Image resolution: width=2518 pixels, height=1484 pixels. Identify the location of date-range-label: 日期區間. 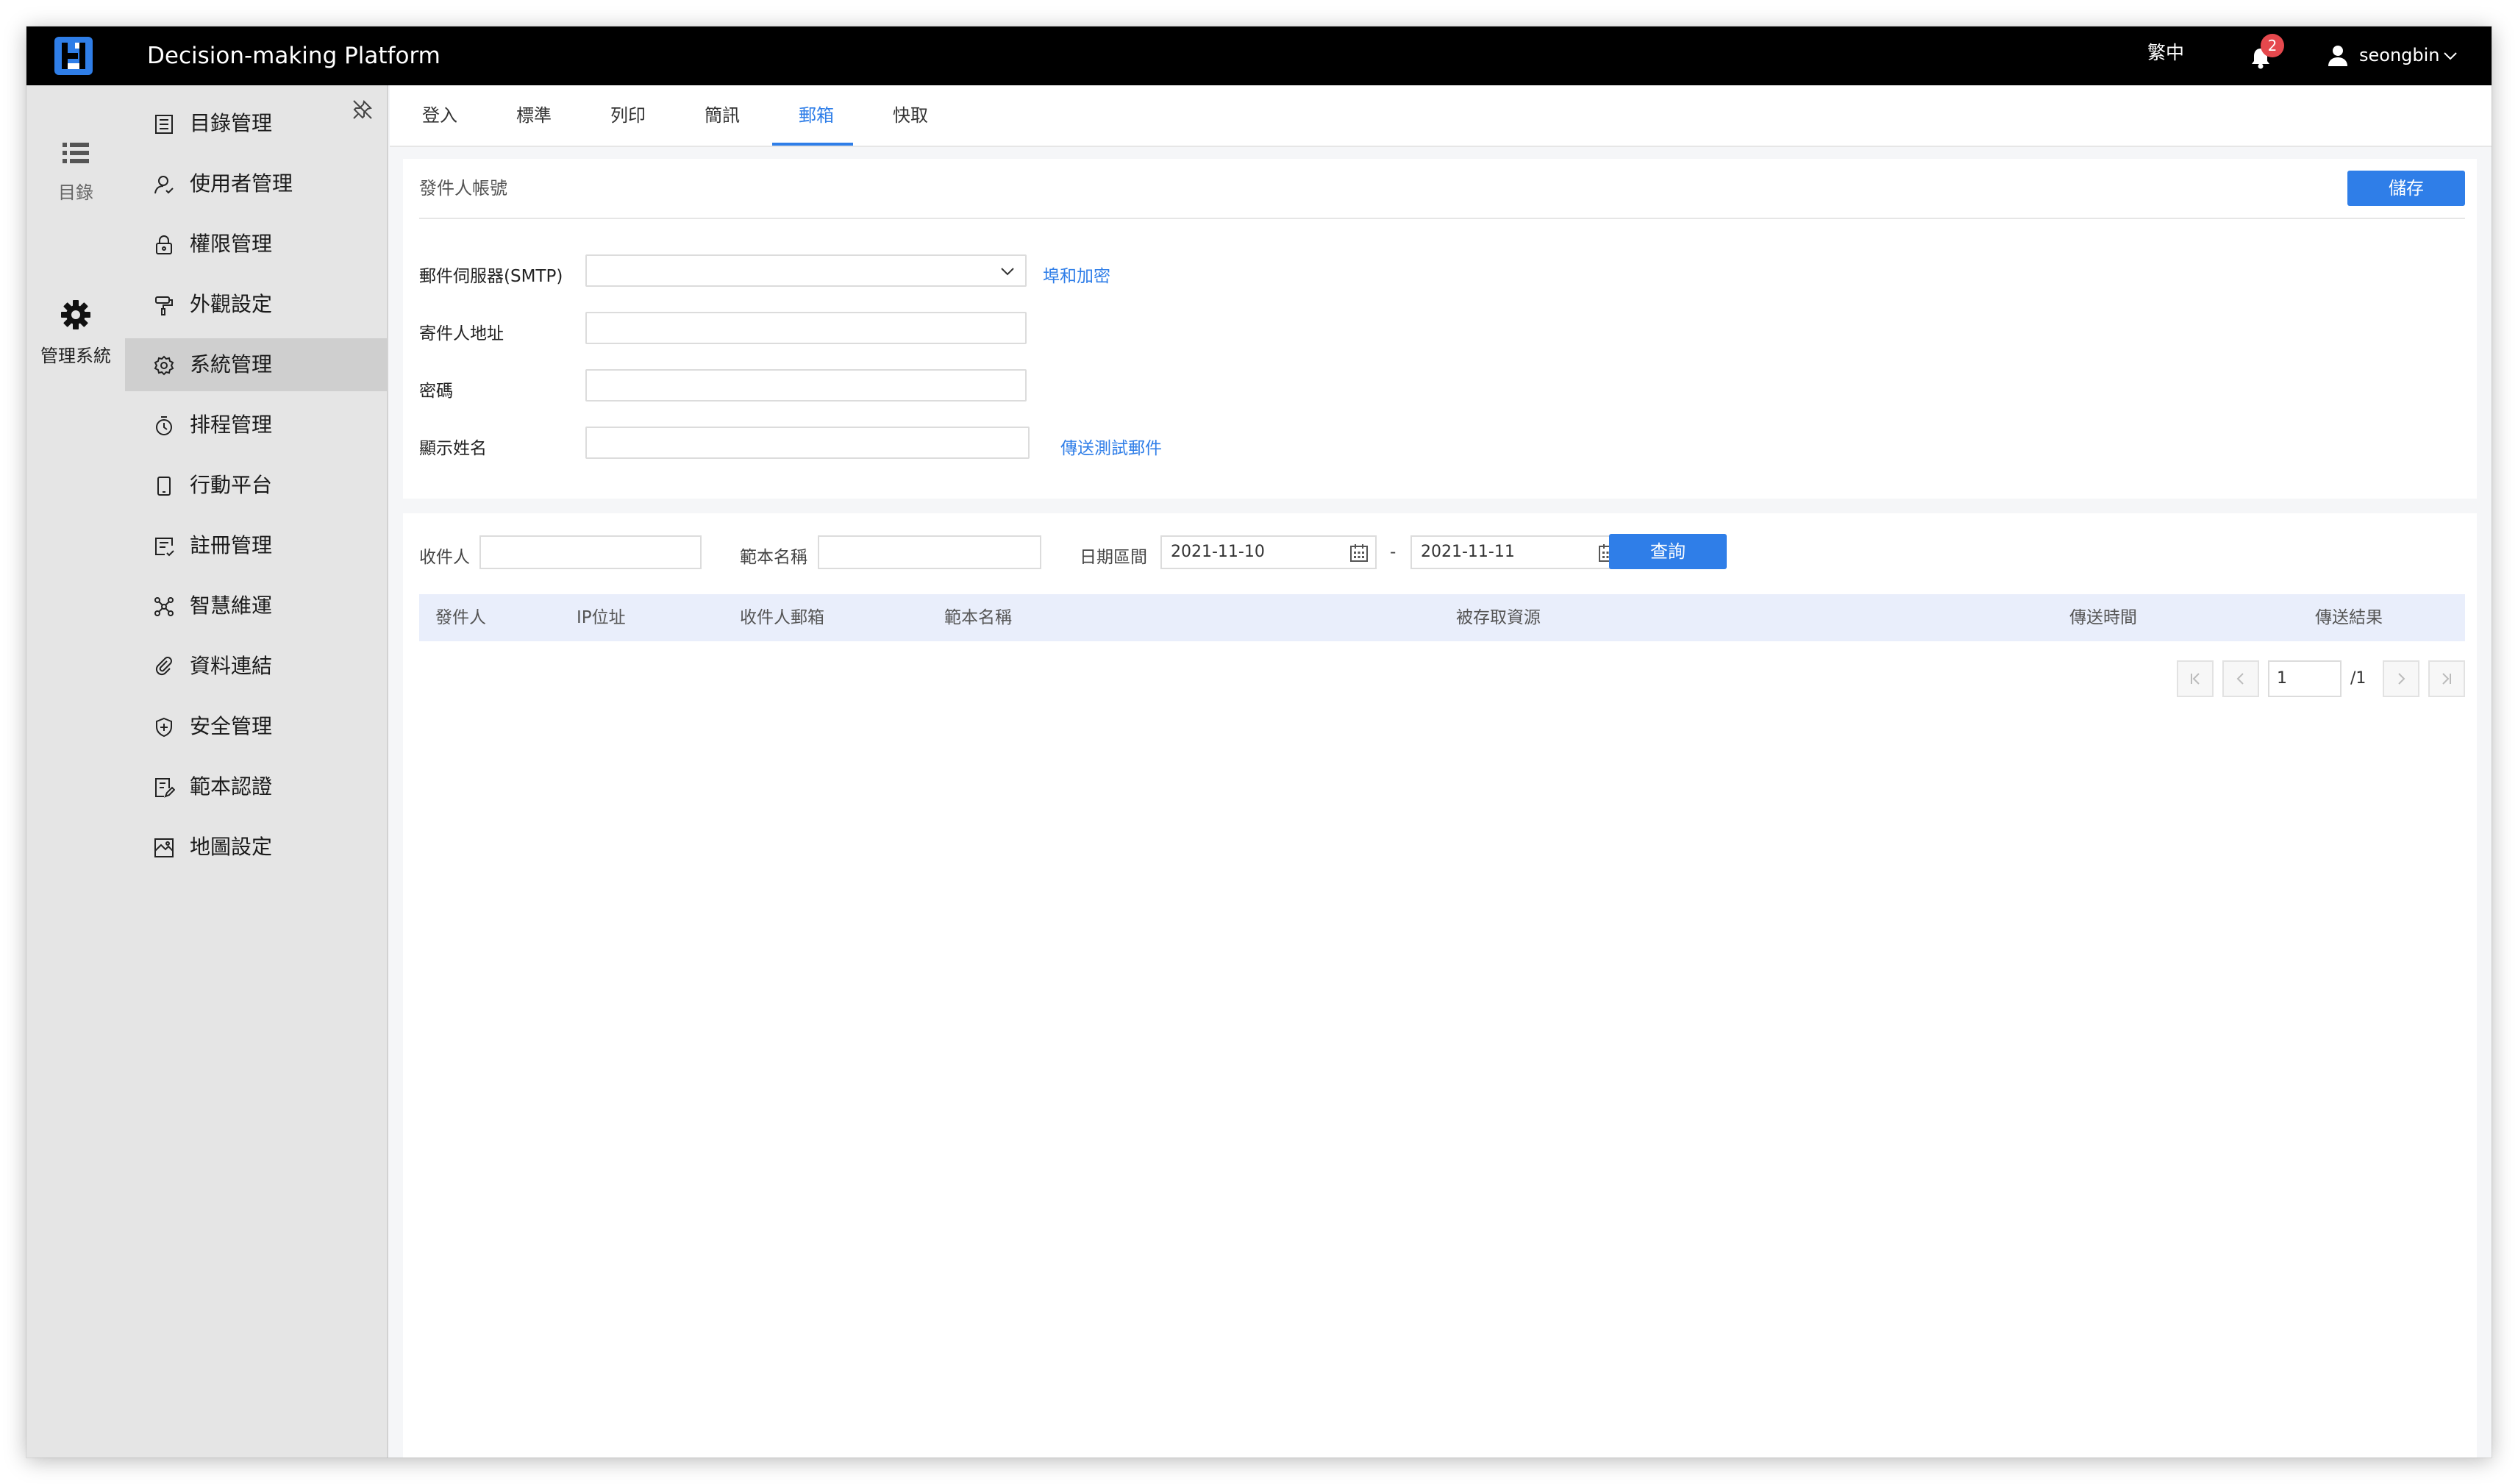
(1113, 557).